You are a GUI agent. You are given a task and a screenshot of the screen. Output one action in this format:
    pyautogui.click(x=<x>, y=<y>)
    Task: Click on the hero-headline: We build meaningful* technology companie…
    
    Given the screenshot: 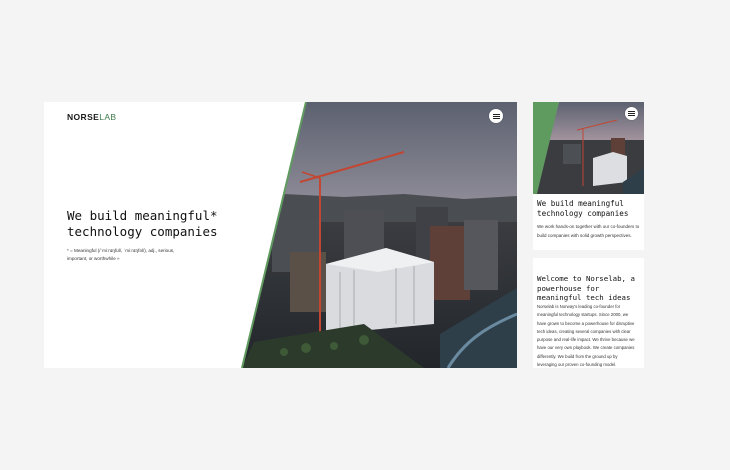 What is the action you would take?
    pyautogui.click(x=162, y=224)
    